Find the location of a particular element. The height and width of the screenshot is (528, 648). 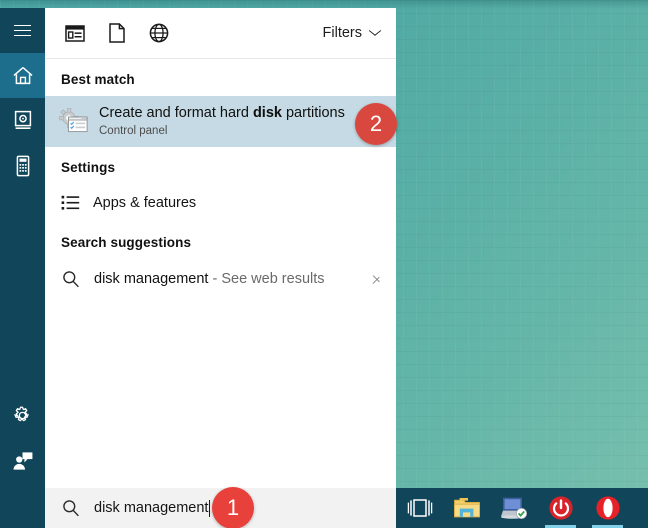

apps-window-icon is located at coordinates (75, 33).